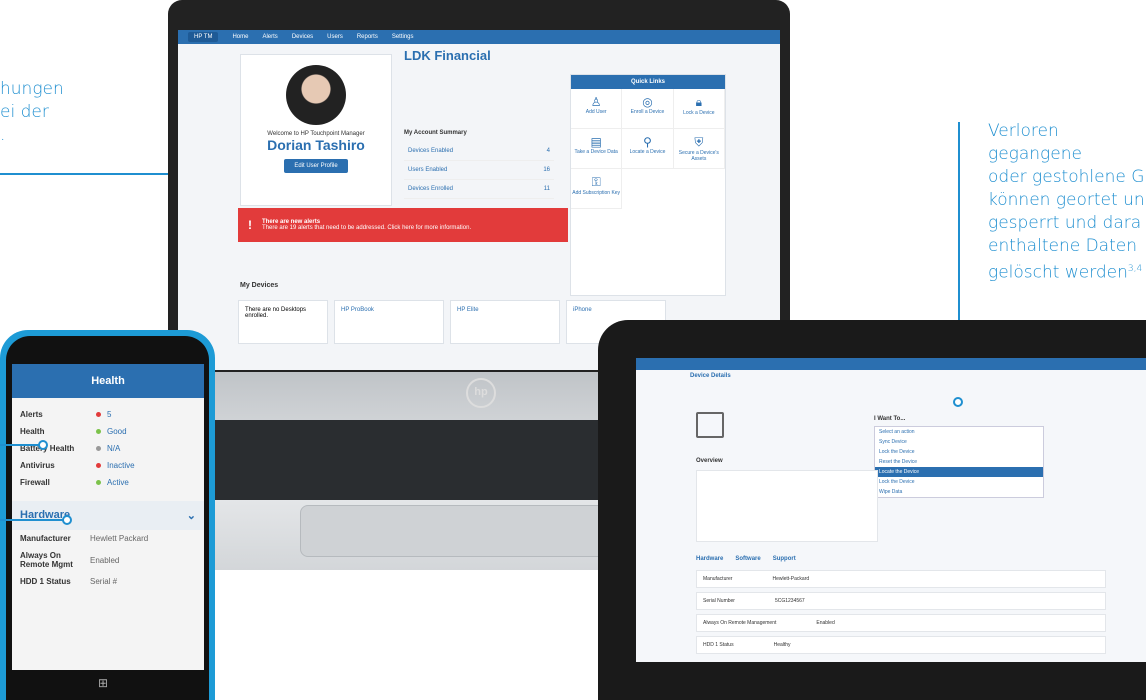 This screenshot has height=700, width=1146. Describe the element at coordinates (596, 112) in the screenshot. I see `quick-link-label: Add User` at that location.